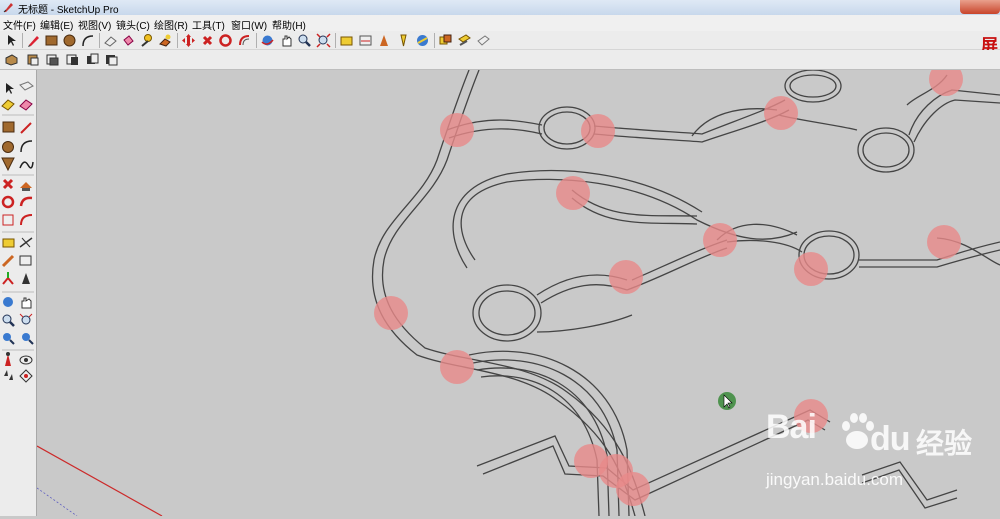  Describe the element at coordinates (8, 375) in the screenshot. I see `walk-icon` at that location.